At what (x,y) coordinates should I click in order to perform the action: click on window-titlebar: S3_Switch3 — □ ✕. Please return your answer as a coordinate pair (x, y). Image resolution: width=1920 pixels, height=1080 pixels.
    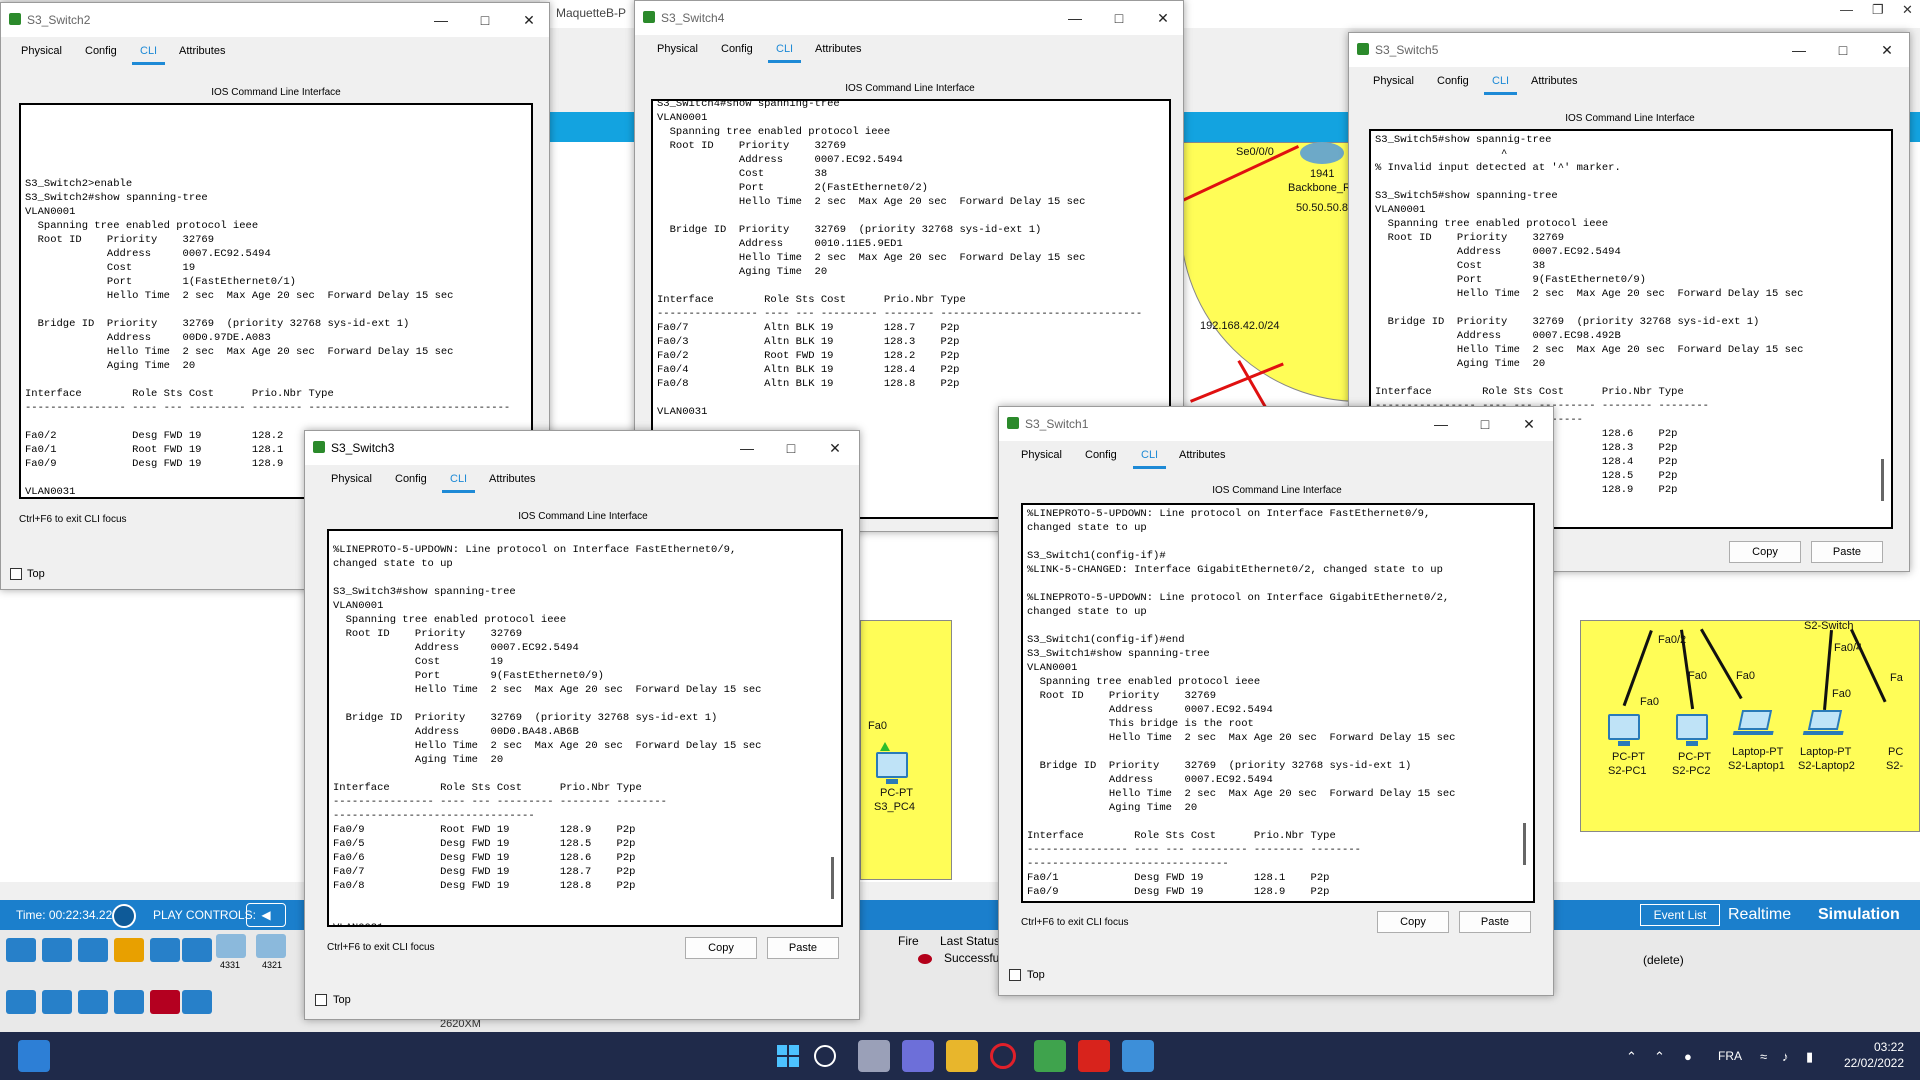
    Looking at the image, I should click on (582, 448).